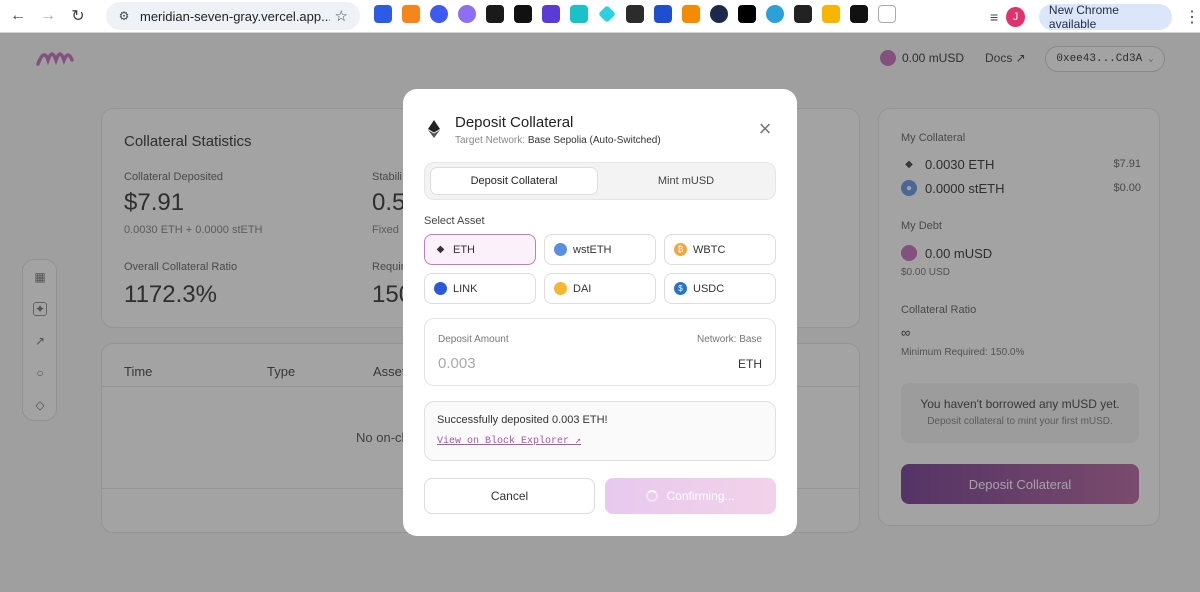  Describe the element at coordinates (594, 140) in the screenshot. I see `network-value: Base Sepolia (Auto-Switched)` at that location.